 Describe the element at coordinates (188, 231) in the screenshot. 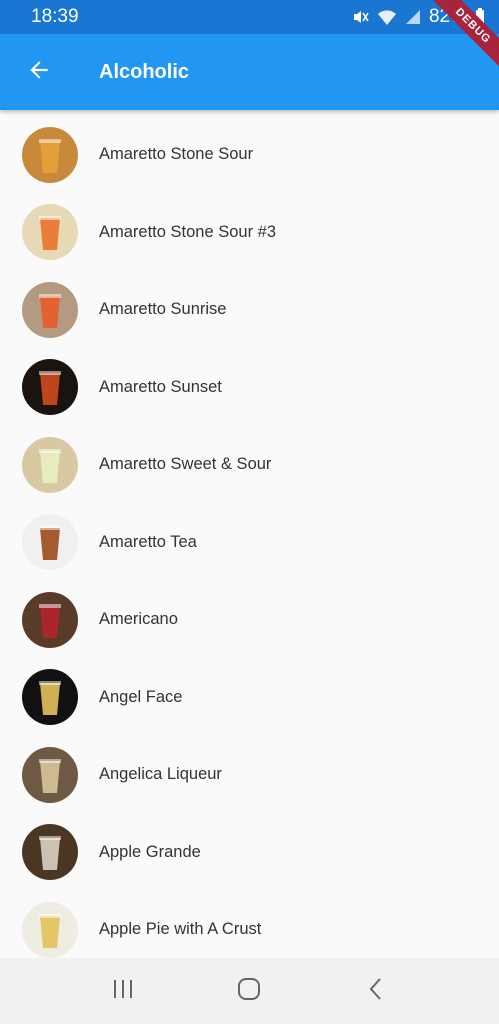

I see `drink-name: Amaretto Stone Sour #3` at that location.